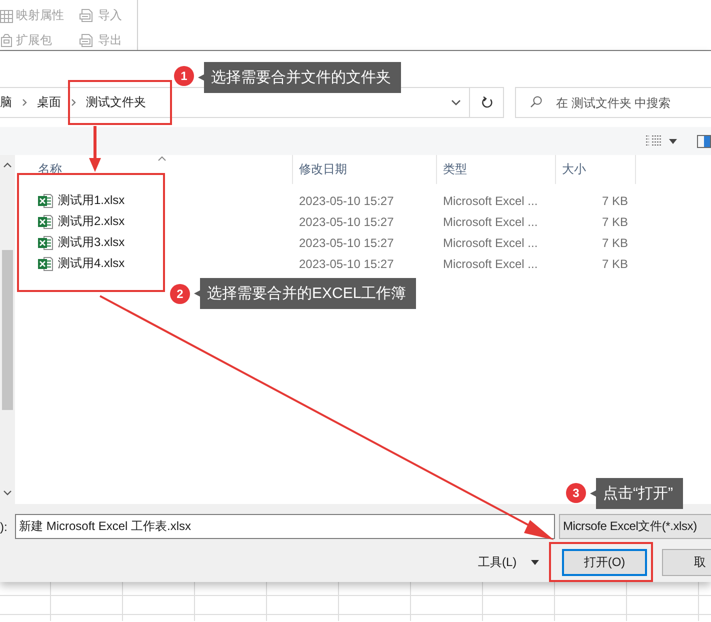 Image resolution: width=711 pixels, height=622 pixels. What do you see at coordinates (6, 15) in the screenshot?
I see `grid-icon` at bounding box center [6, 15].